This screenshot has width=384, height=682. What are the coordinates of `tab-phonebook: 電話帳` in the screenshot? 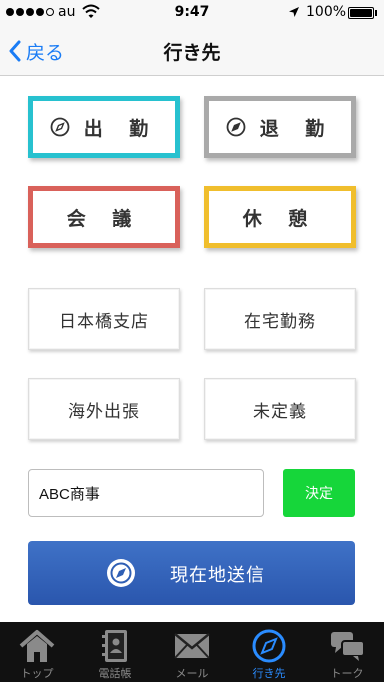 It's located at (115, 652).